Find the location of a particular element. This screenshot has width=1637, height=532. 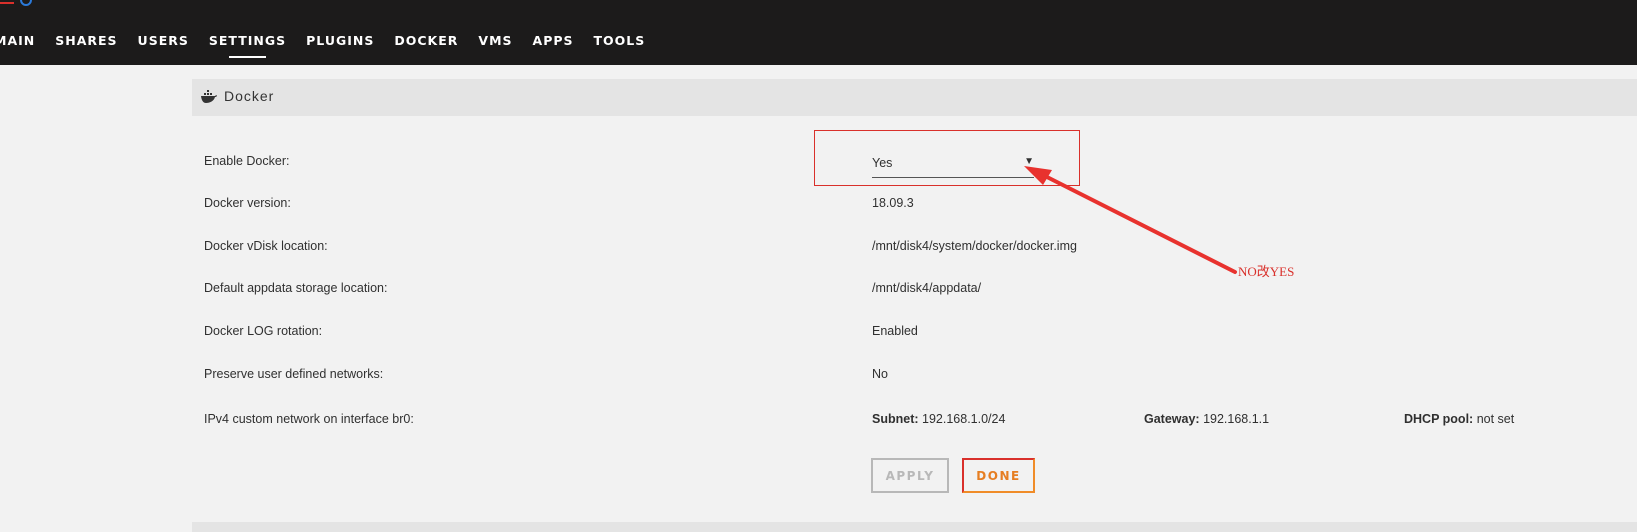

docker-panel-header: Docker is located at coordinates (914, 97).